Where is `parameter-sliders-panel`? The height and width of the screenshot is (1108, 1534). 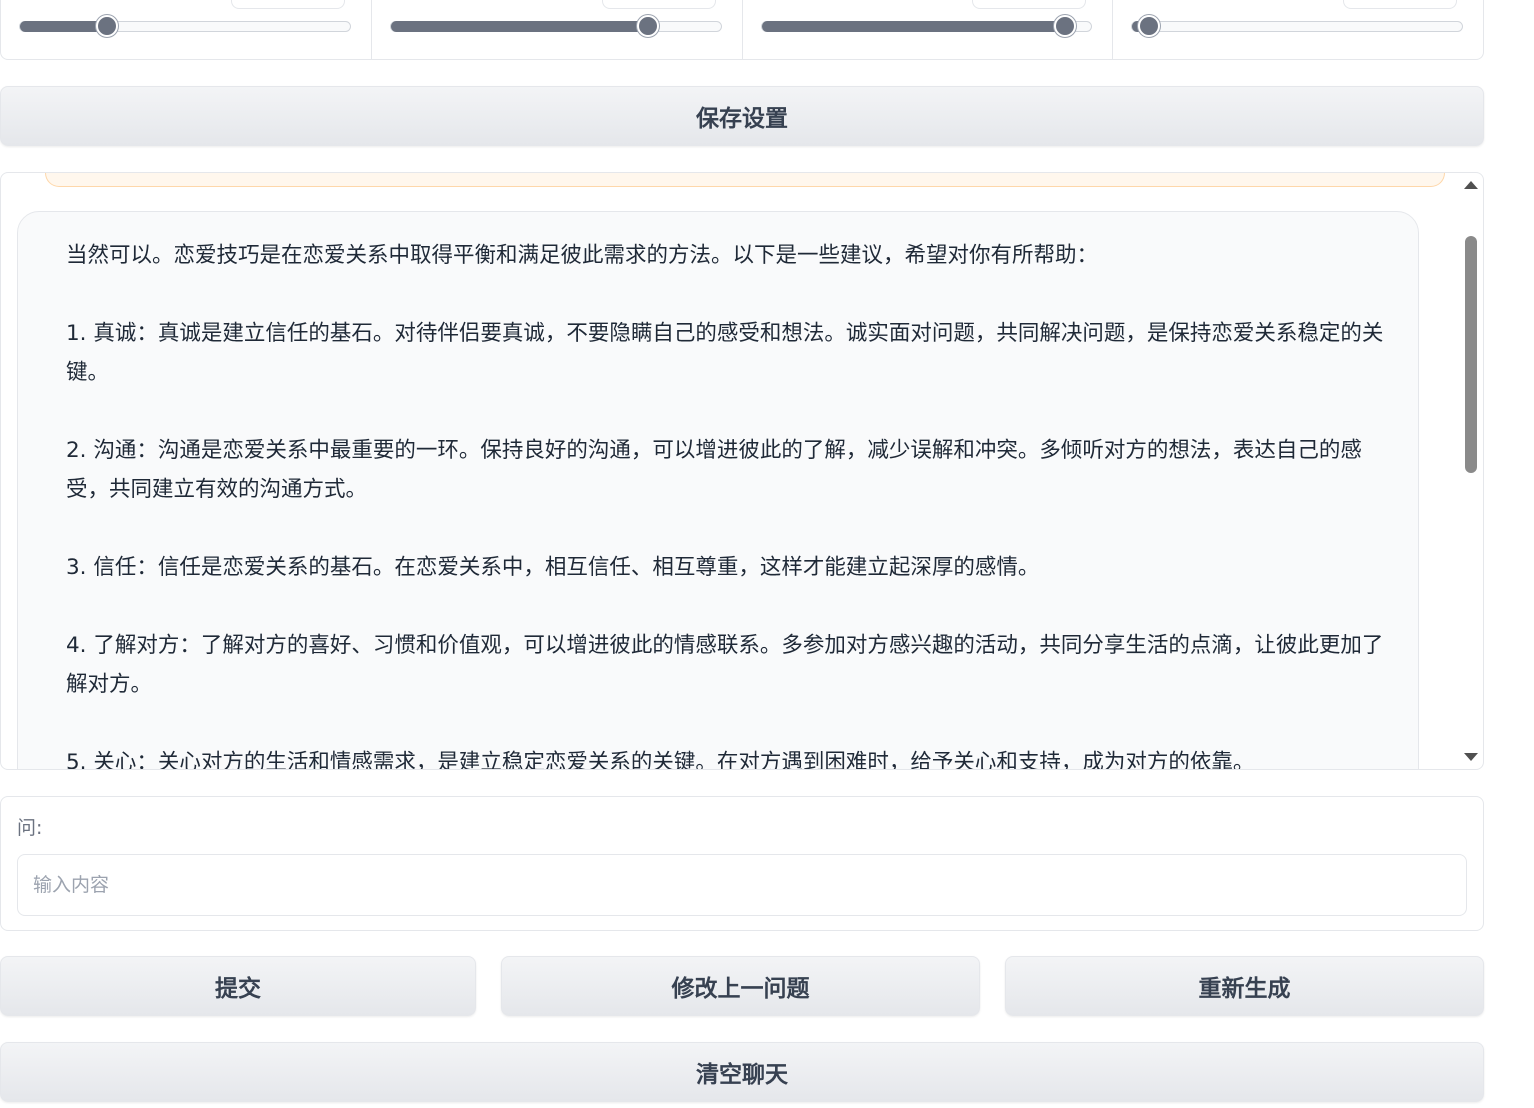 parameter-sliders-panel is located at coordinates (742, 30).